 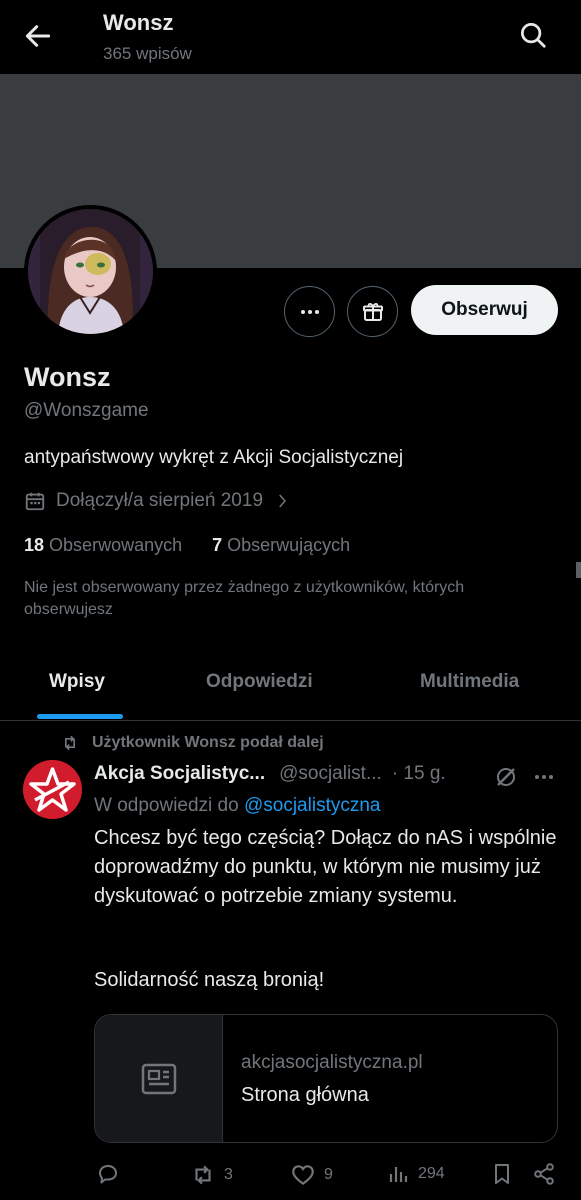 I want to click on share-button, so click(x=544, y=1174).